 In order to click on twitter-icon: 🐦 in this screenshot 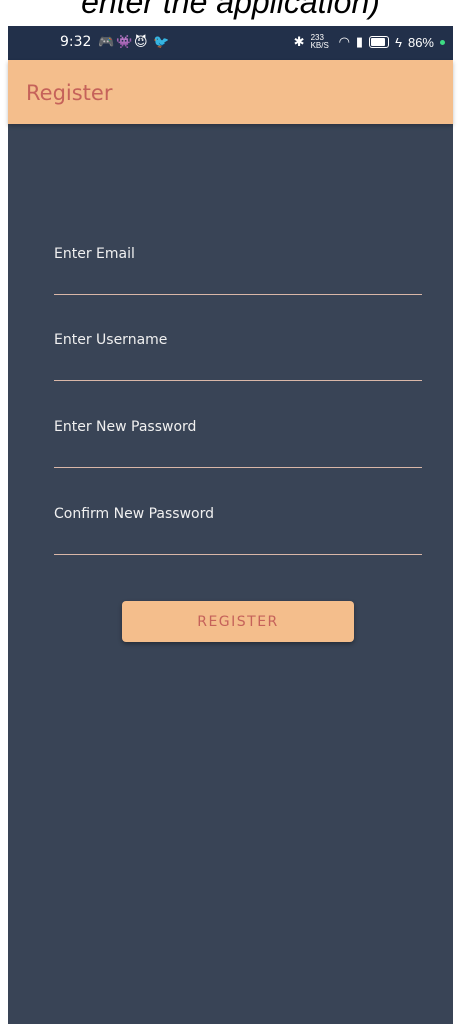, I will do `click(161, 41)`.